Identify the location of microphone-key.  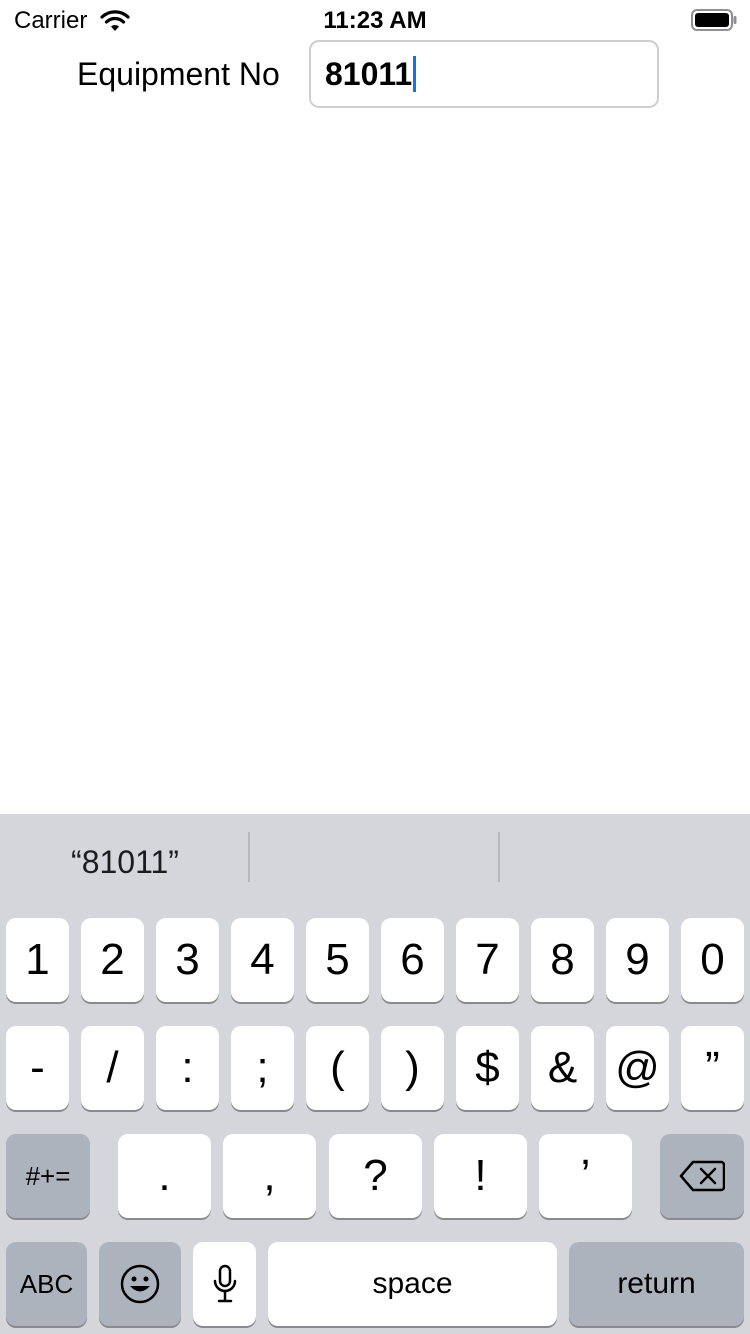
(224, 1284).